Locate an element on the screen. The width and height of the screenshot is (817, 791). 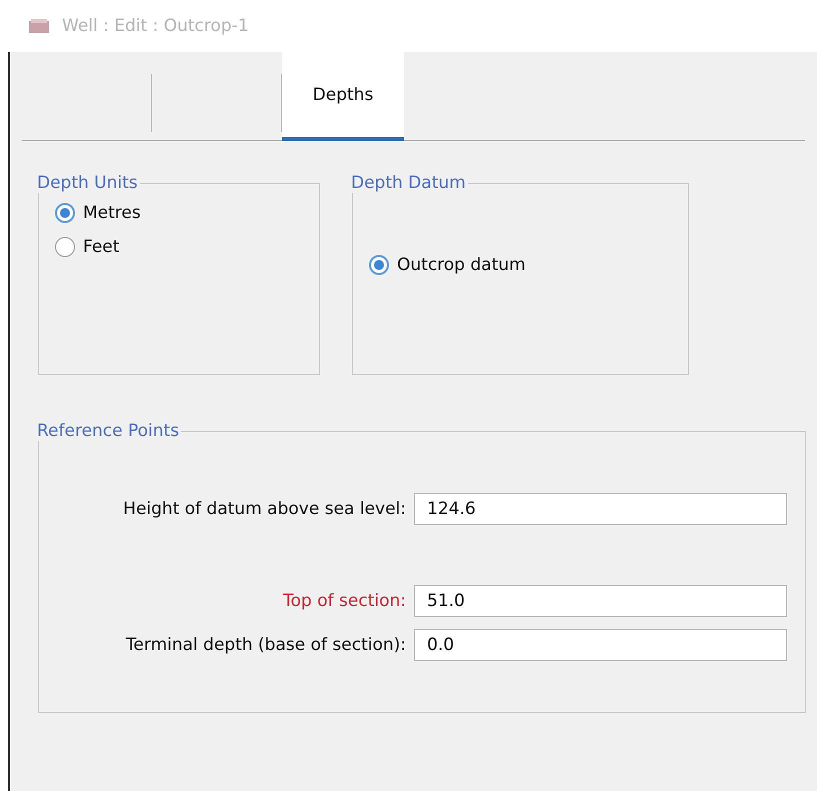
window-title: Well : Edit : Outcrop-1 is located at coordinates (155, 26).